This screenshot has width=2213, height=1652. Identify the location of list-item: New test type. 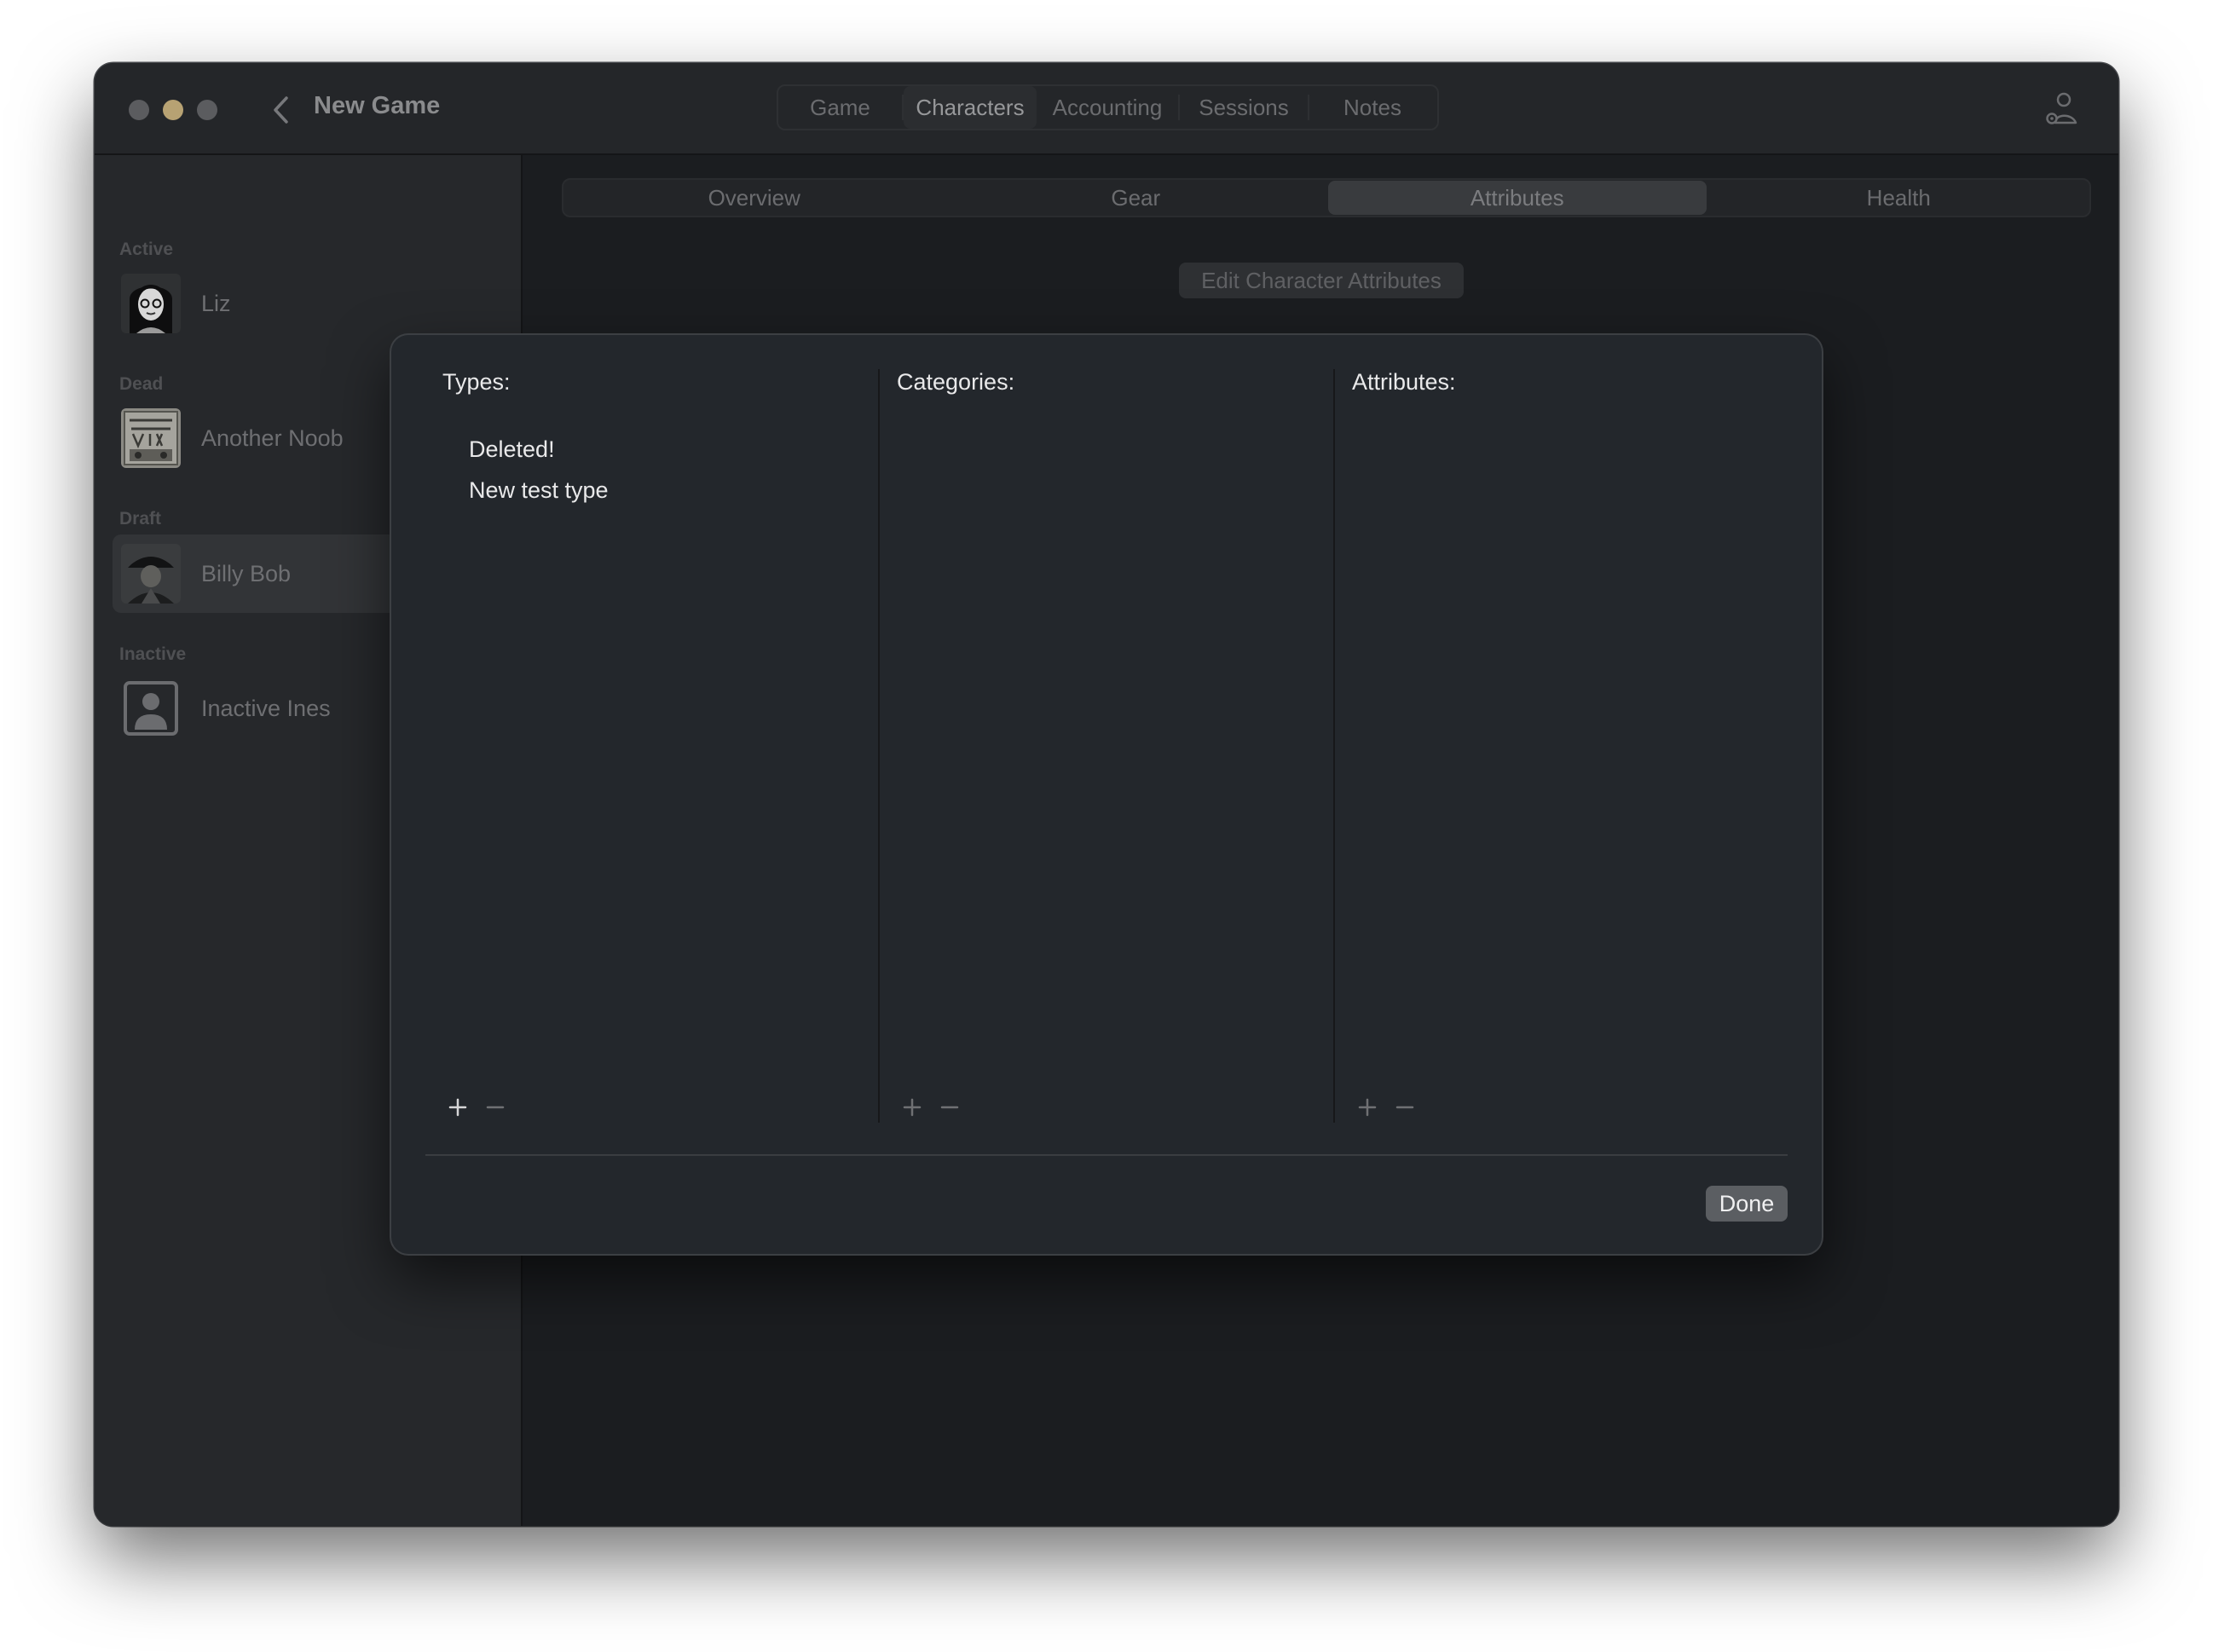
(539, 490).